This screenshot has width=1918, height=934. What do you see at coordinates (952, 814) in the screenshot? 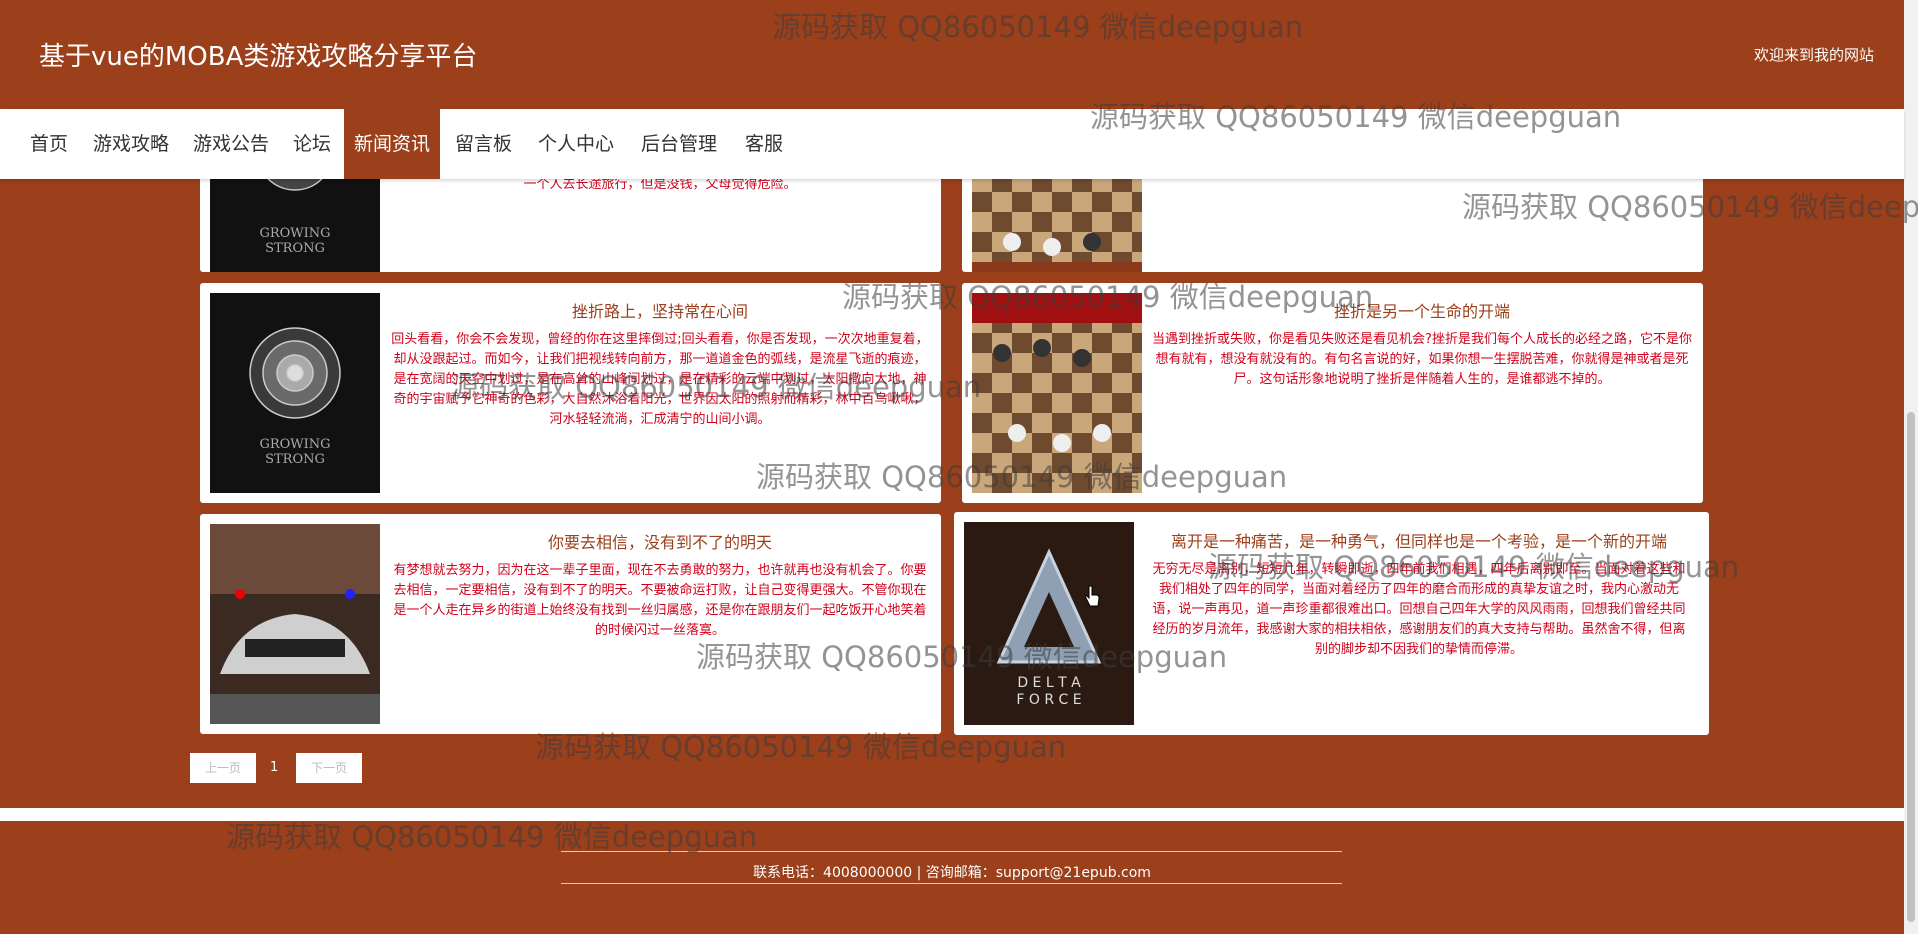
I see `footer-separator` at bounding box center [952, 814].